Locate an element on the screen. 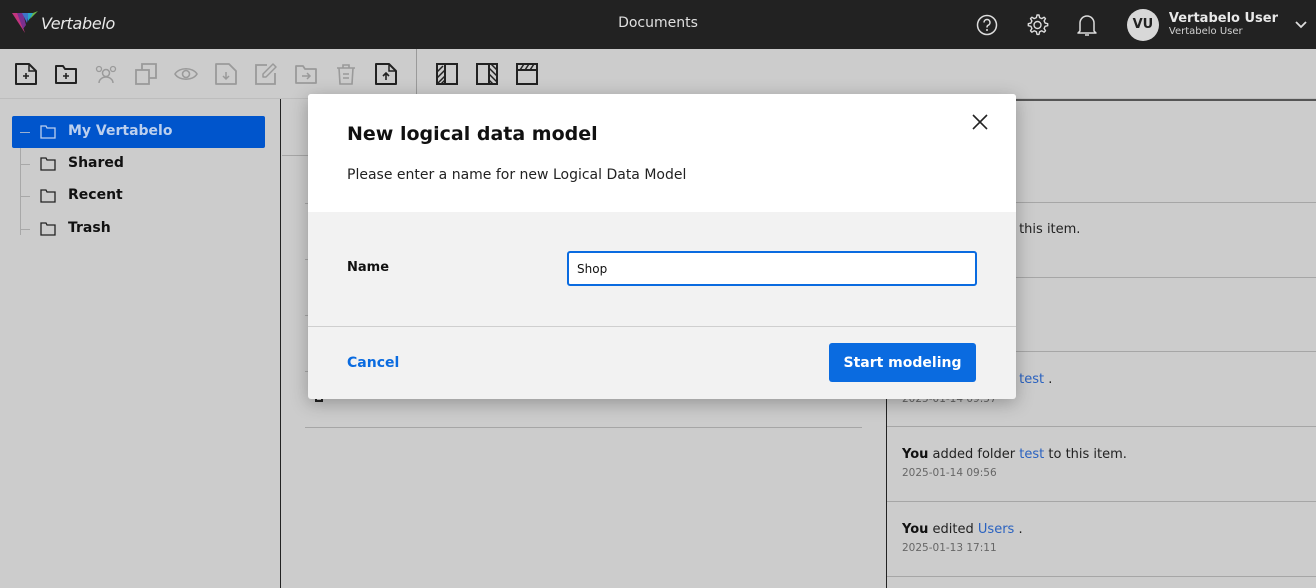 The width and height of the screenshot is (1316, 588). edit-button is located at coordinates (266, 74).